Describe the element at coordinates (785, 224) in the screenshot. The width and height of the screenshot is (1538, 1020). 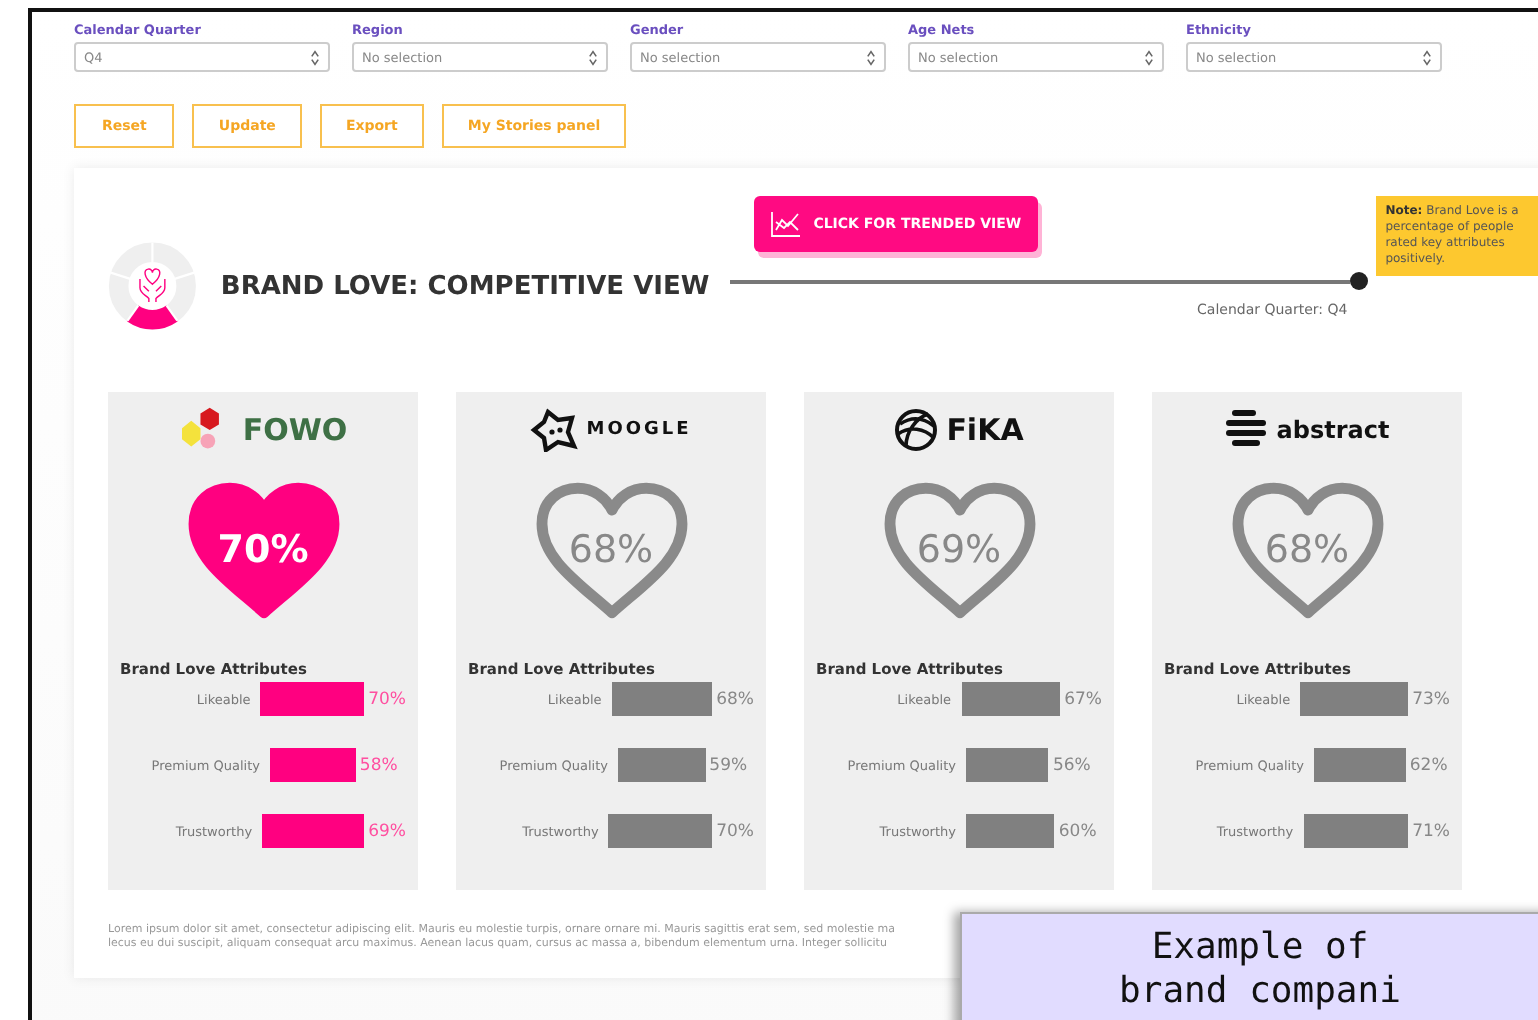
I see `line-chart-icon` at that location.